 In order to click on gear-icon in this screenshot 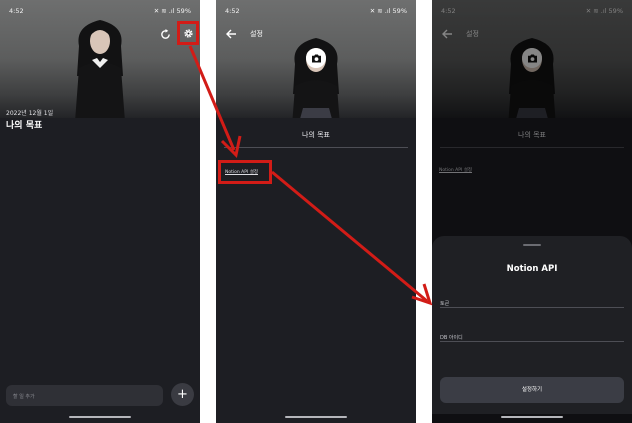, I will do `click(188, 33)`.